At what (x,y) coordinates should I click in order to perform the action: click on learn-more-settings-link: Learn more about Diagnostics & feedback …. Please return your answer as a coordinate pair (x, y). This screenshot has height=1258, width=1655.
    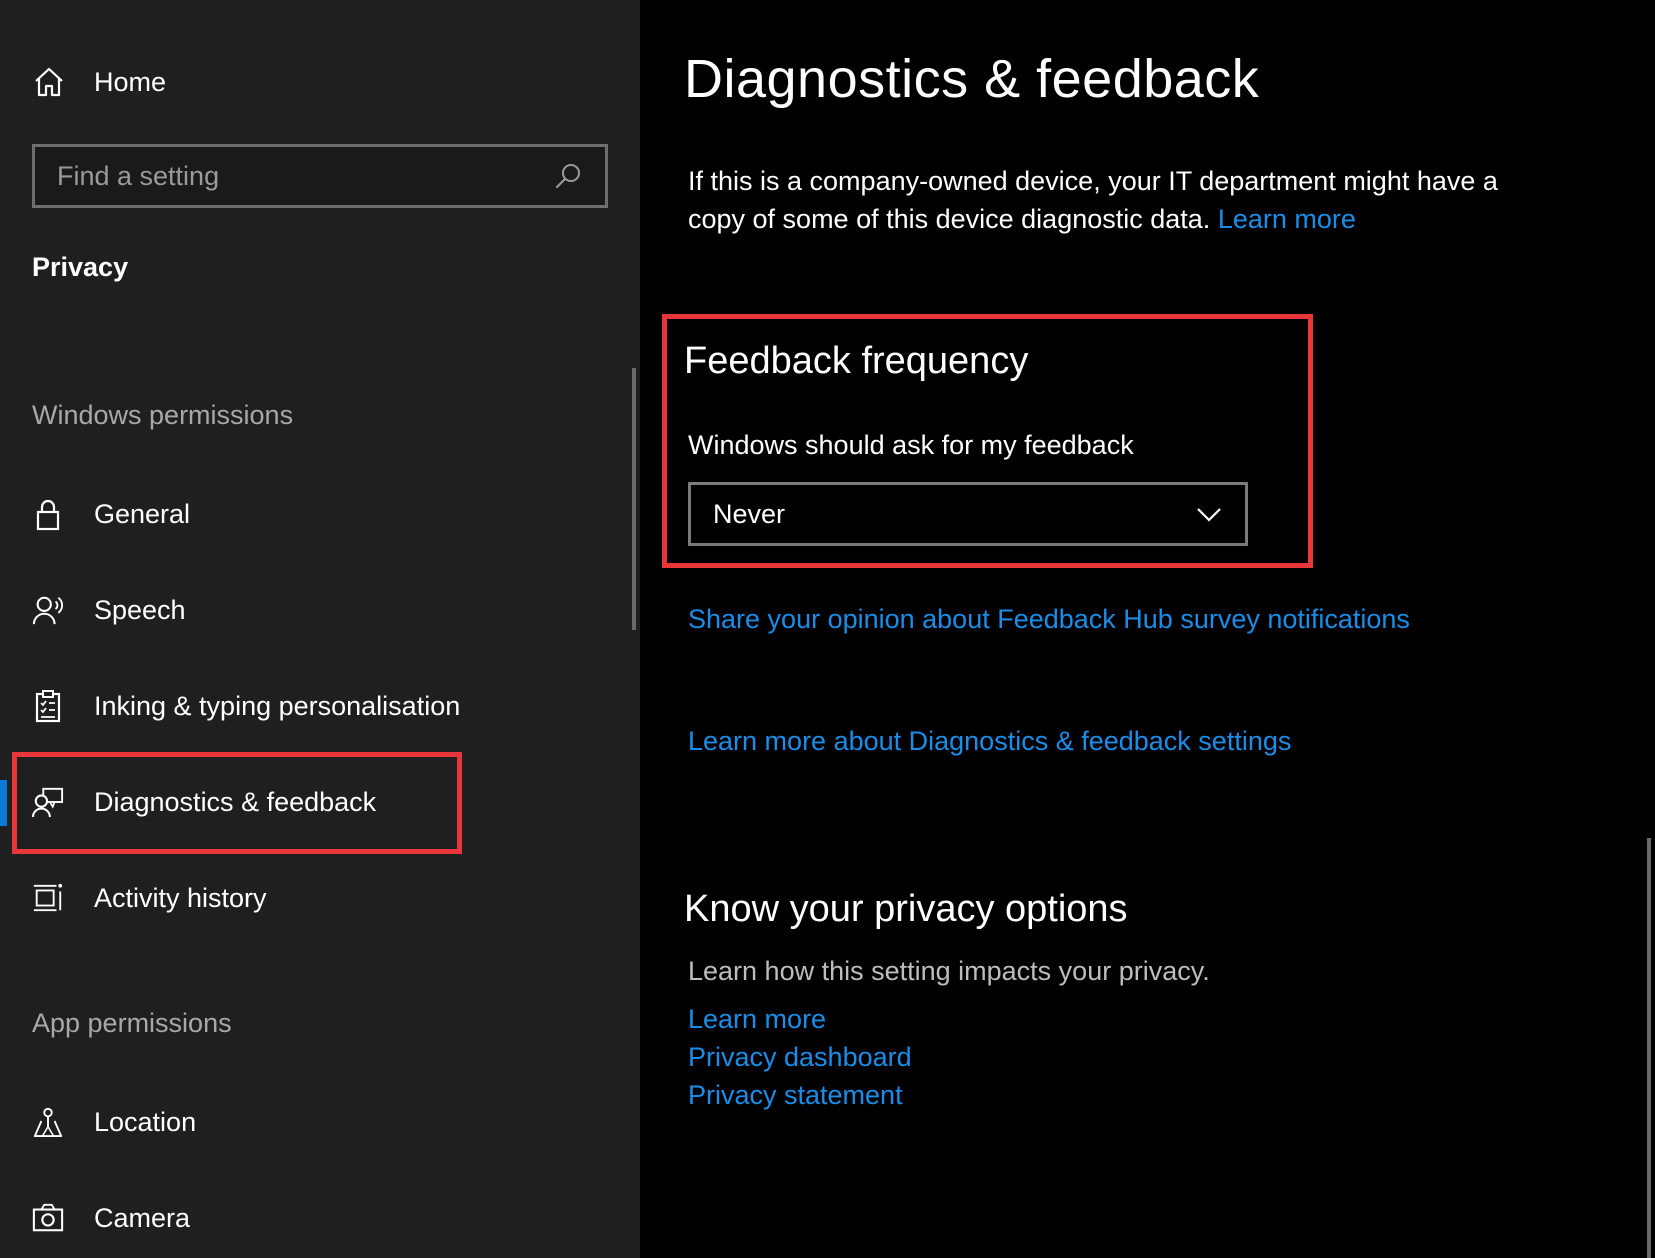
    Looking at the image, I should click on (989, 741).